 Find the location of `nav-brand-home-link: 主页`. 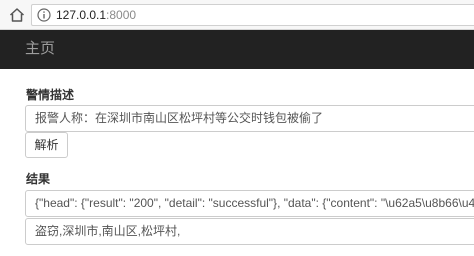

nav-brand-home-link: 主页 is located at coordinates (40, 49).